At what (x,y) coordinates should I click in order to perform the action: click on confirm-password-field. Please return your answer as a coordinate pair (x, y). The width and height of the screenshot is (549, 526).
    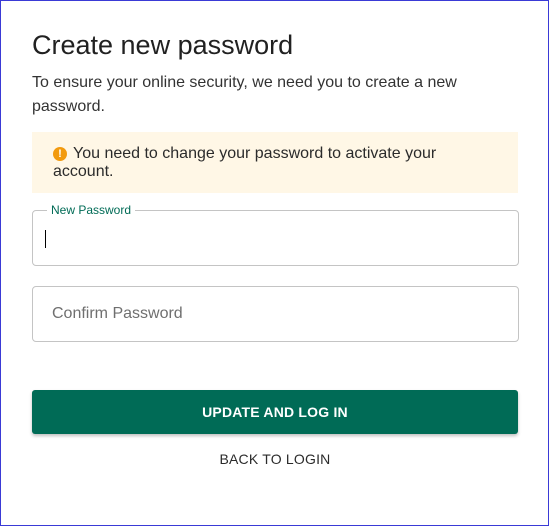
    Looking at the image, I should click on (275, 314).